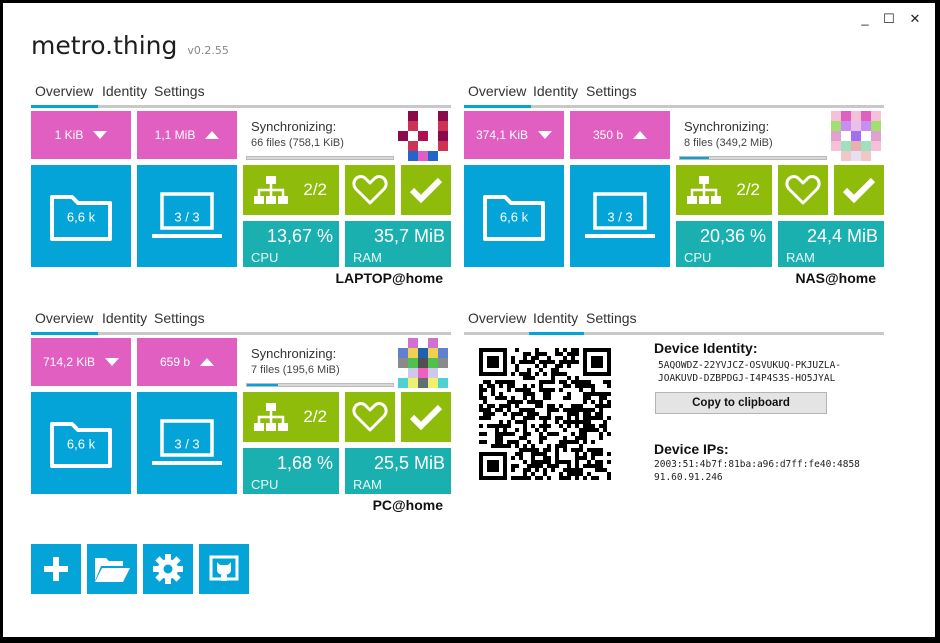 This screenshot has width=940, height=643. I want to click on device-hostname: NAS@home, so click(835, 278).